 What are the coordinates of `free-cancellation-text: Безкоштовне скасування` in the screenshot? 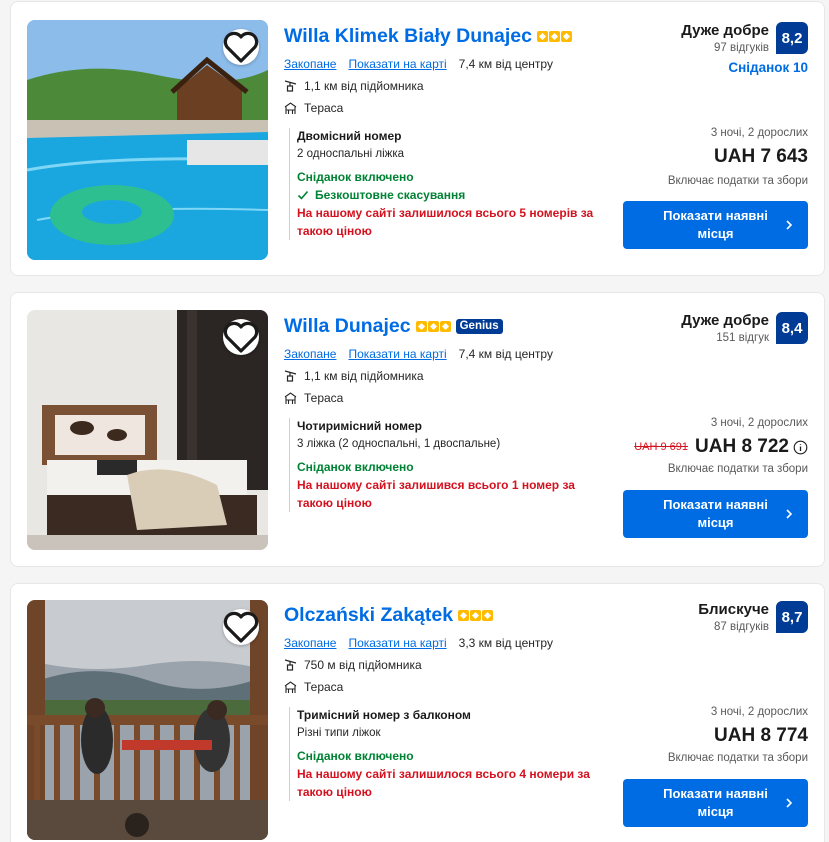 It's located at (390, 195).